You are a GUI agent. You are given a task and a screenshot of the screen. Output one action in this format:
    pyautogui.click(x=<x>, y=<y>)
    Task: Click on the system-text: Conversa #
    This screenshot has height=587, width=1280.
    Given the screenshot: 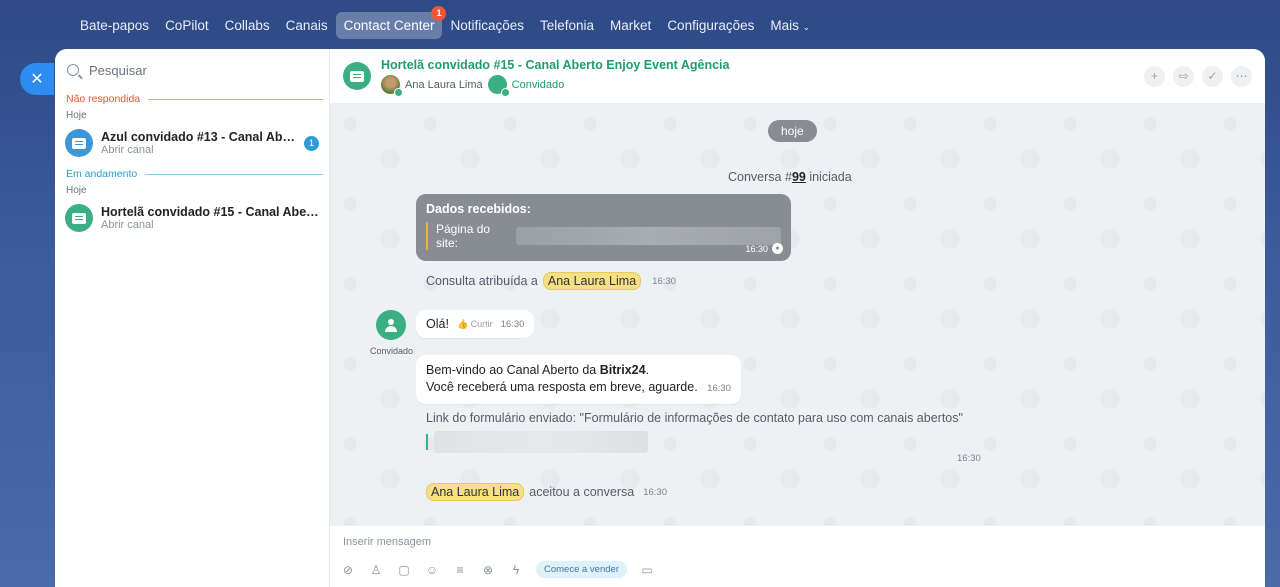 What is the action you would take?
    pyautogui.click(x=760, y=177)
    